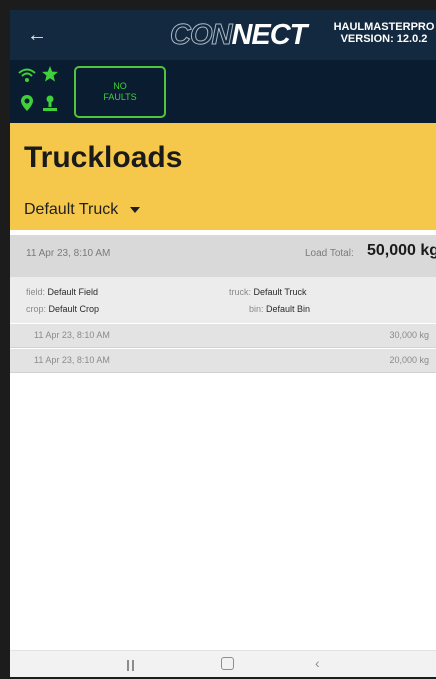 The height and width of the screenshot is (679, 436). Describe the element at coordinates (135, 210) in the screenshot. I see `caret-down-icon` at that location.